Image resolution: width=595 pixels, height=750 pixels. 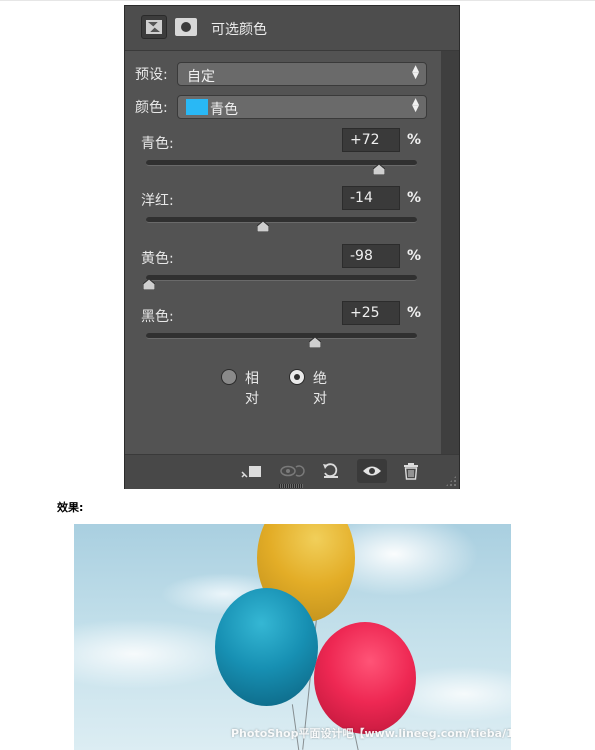 I want to click on slider-thumb-black, so click(x=315, y=342).